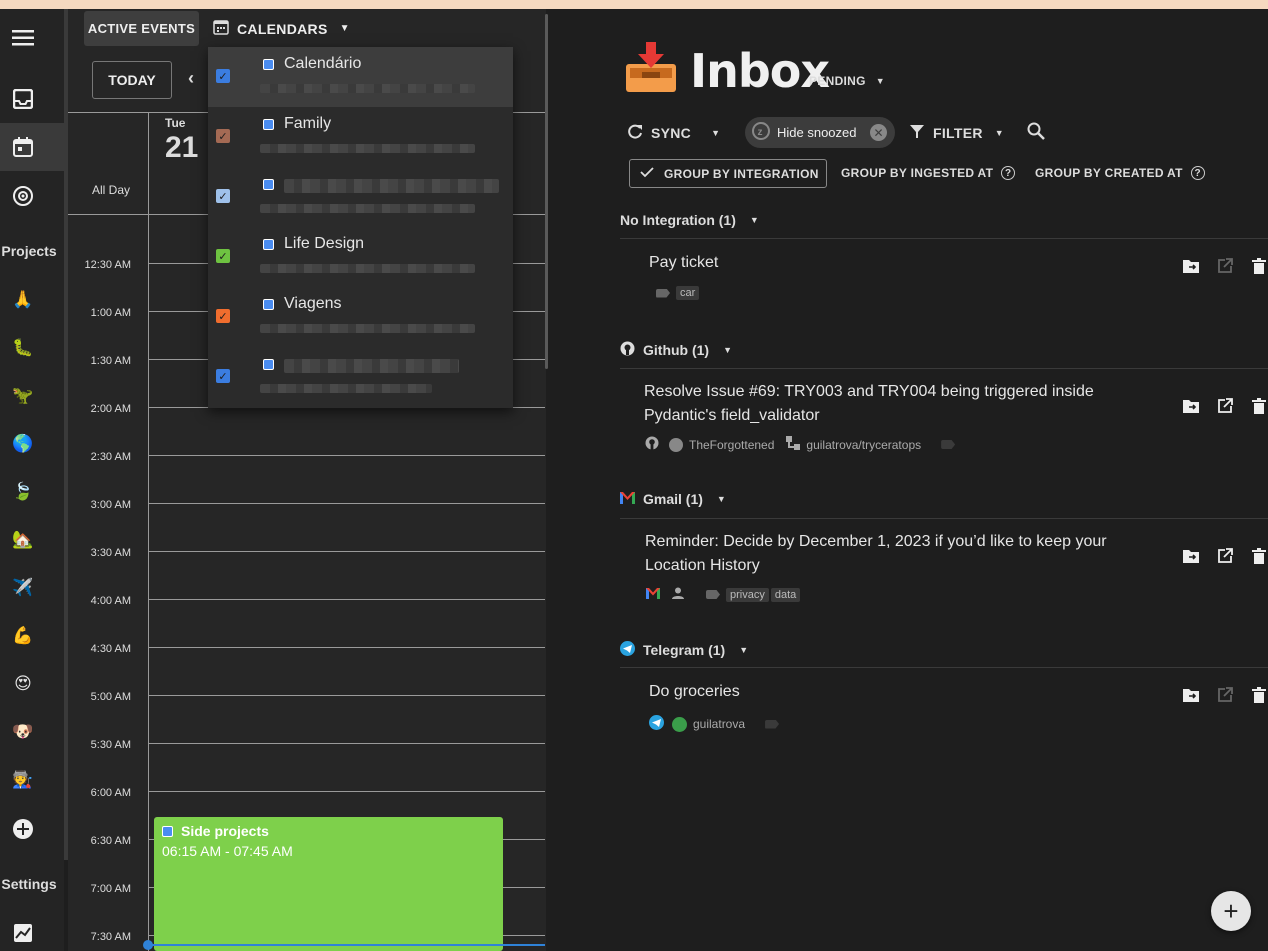 The width and height of the screenshot is (1268, 951). Describe the element at coordinates (694, 692) in the screenshot. I see `task-title: Do groceries` at that location.